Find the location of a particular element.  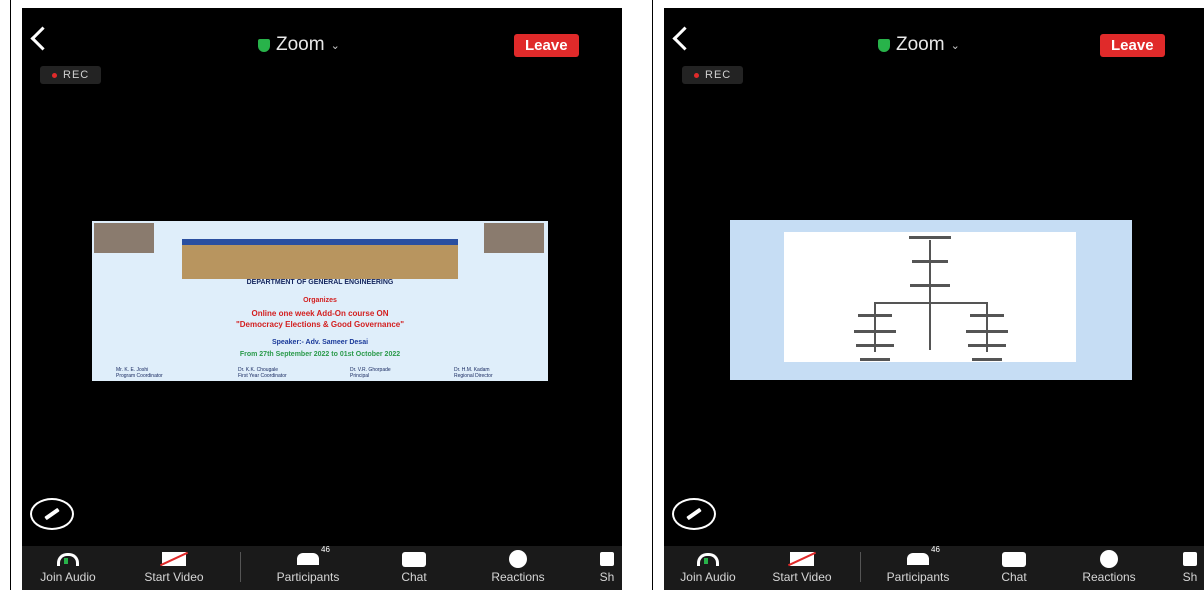

college-banner is located at coordinates (320, 259).